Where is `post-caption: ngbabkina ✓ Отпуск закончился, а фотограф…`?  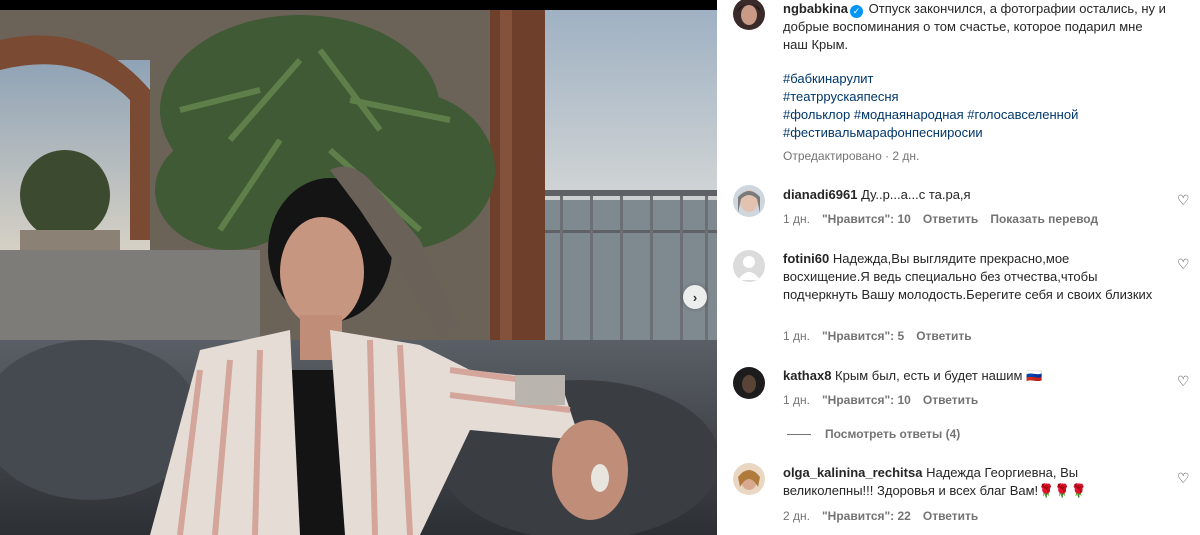 post-caption: ngbabkina ✓ Отпуск закончился, а фотограф… is located at coordinates (975, 27).